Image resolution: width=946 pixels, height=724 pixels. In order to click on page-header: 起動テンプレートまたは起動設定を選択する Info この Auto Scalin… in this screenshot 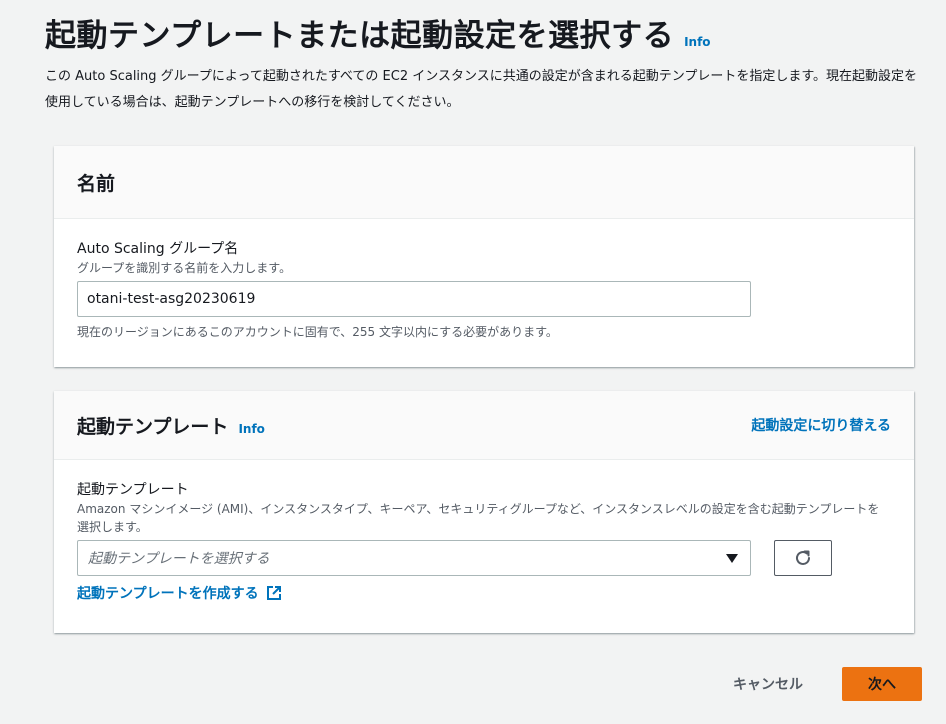, I will do `click(485, 65)`.